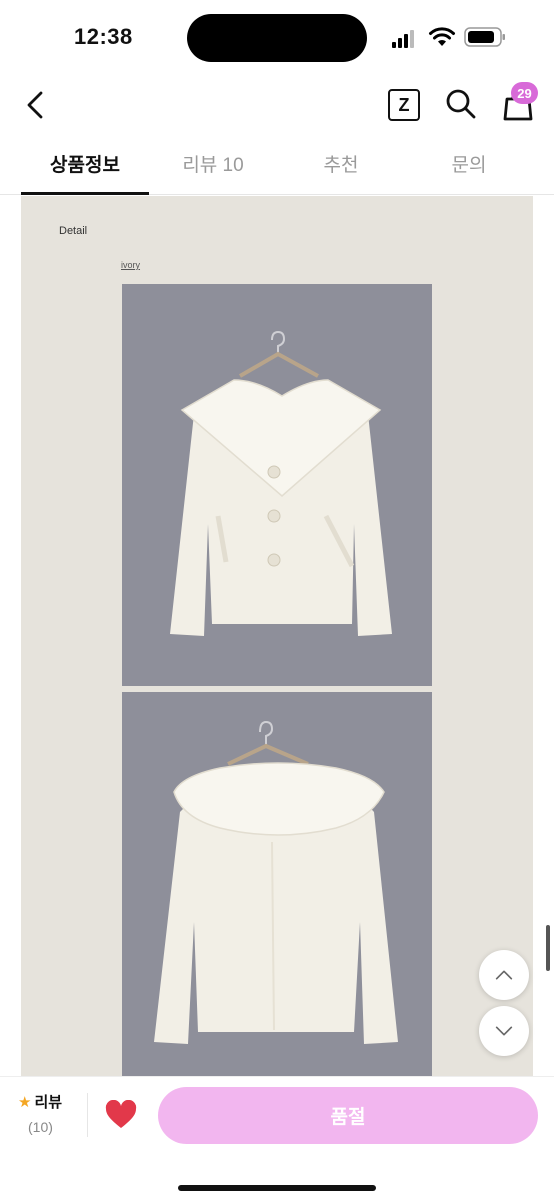  I want to click on star-icon: ★, so click(25, 1102).